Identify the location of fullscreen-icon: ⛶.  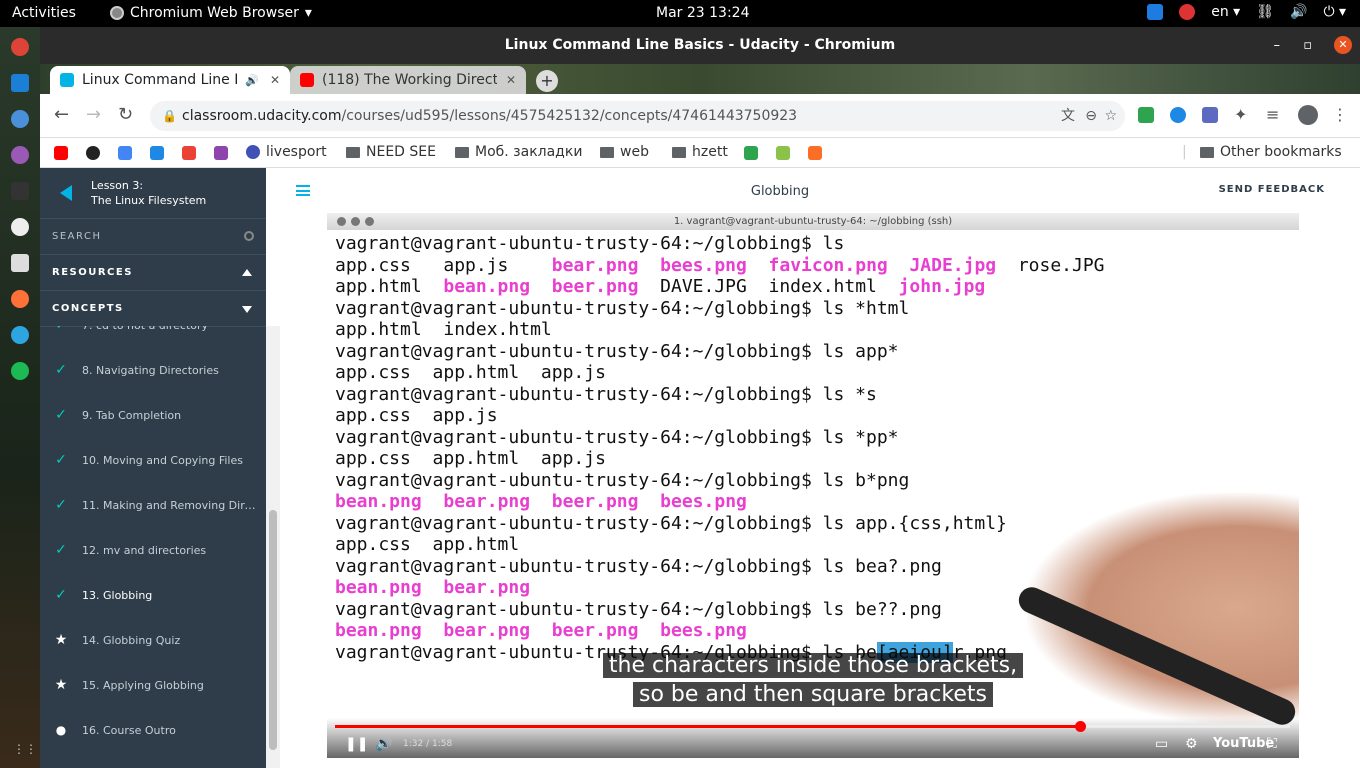
(1272, 744).